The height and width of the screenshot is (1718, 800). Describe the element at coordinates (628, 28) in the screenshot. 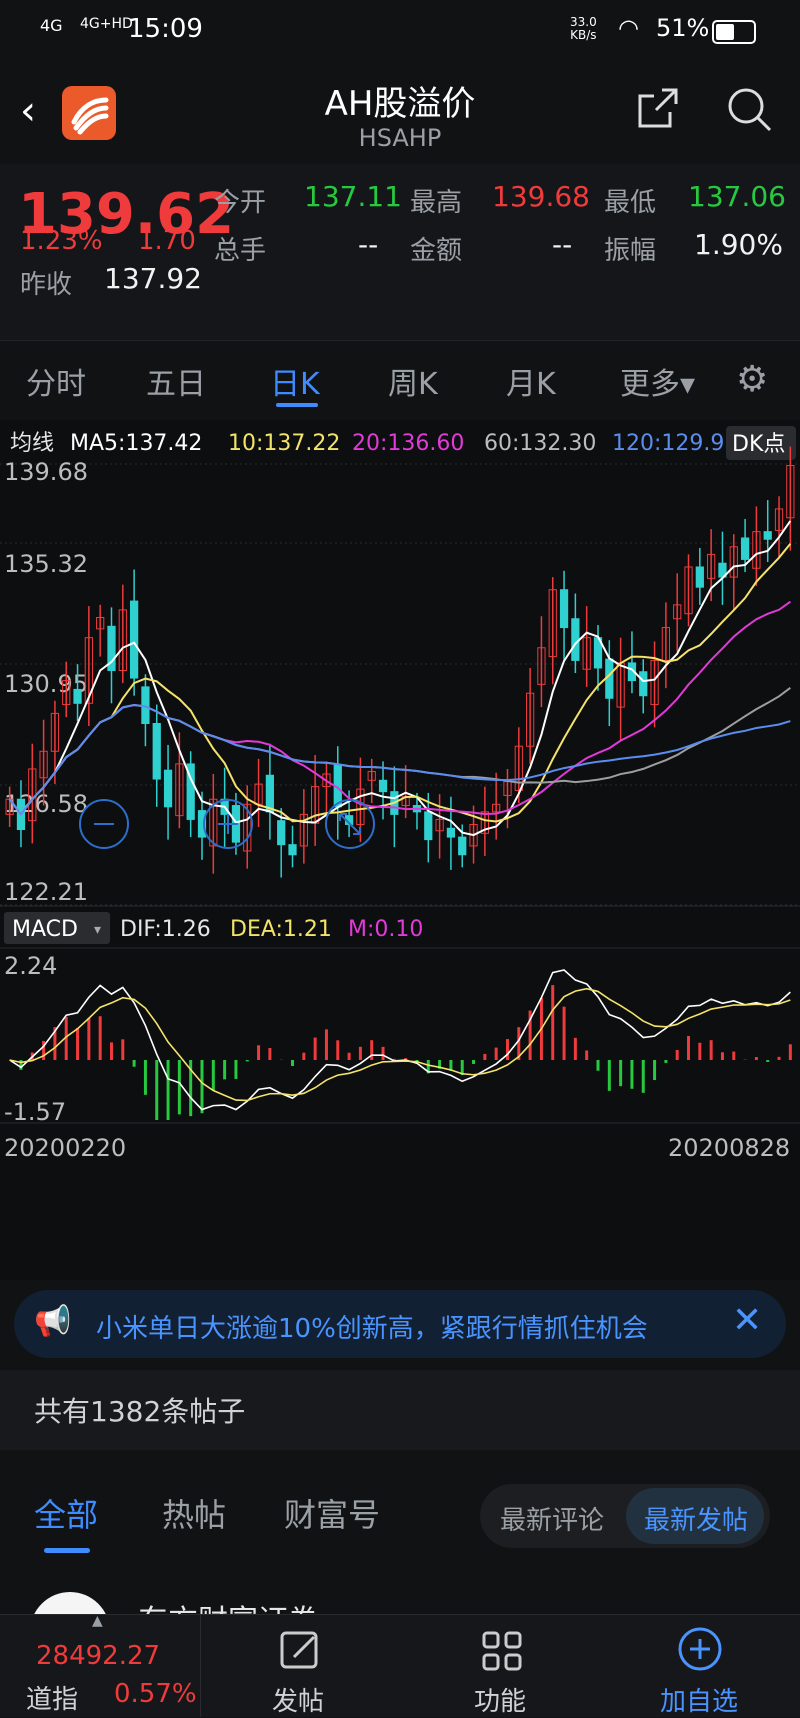

I see `wifi-icon: ◠` at that location.